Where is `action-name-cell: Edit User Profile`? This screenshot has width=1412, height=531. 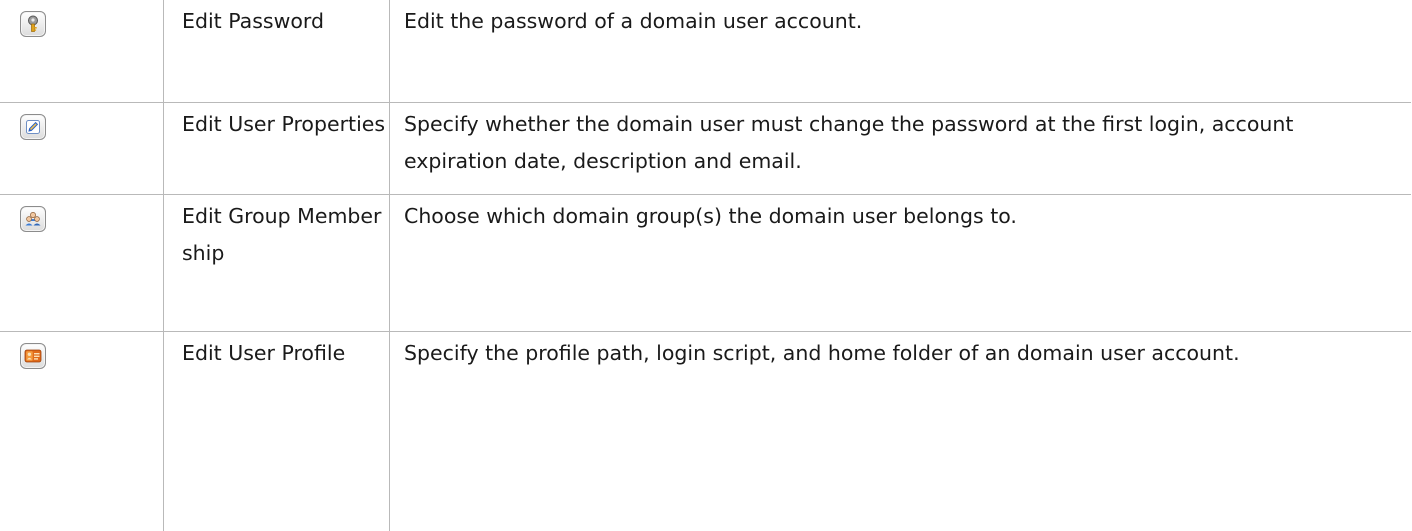 action-name-cell: Edit User Profile is located at coordinates (276, 430).